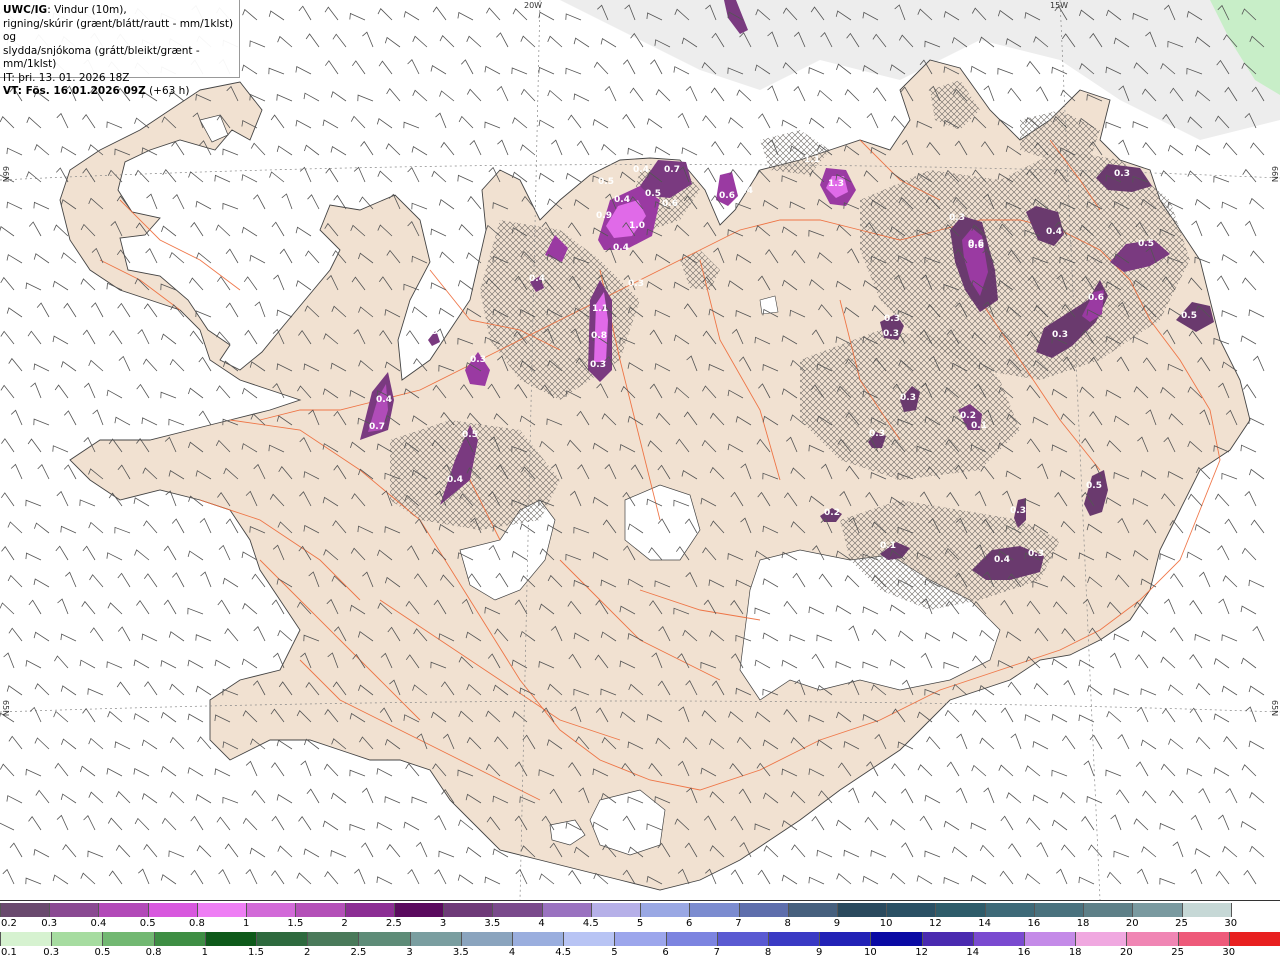 Image resolution: width=1280 pixels, height=961 pixels. What do you see at coordinates (836, 184) in the screenshot?
I see `precip-value-label: 1.3` at bounding box center [836, 184].